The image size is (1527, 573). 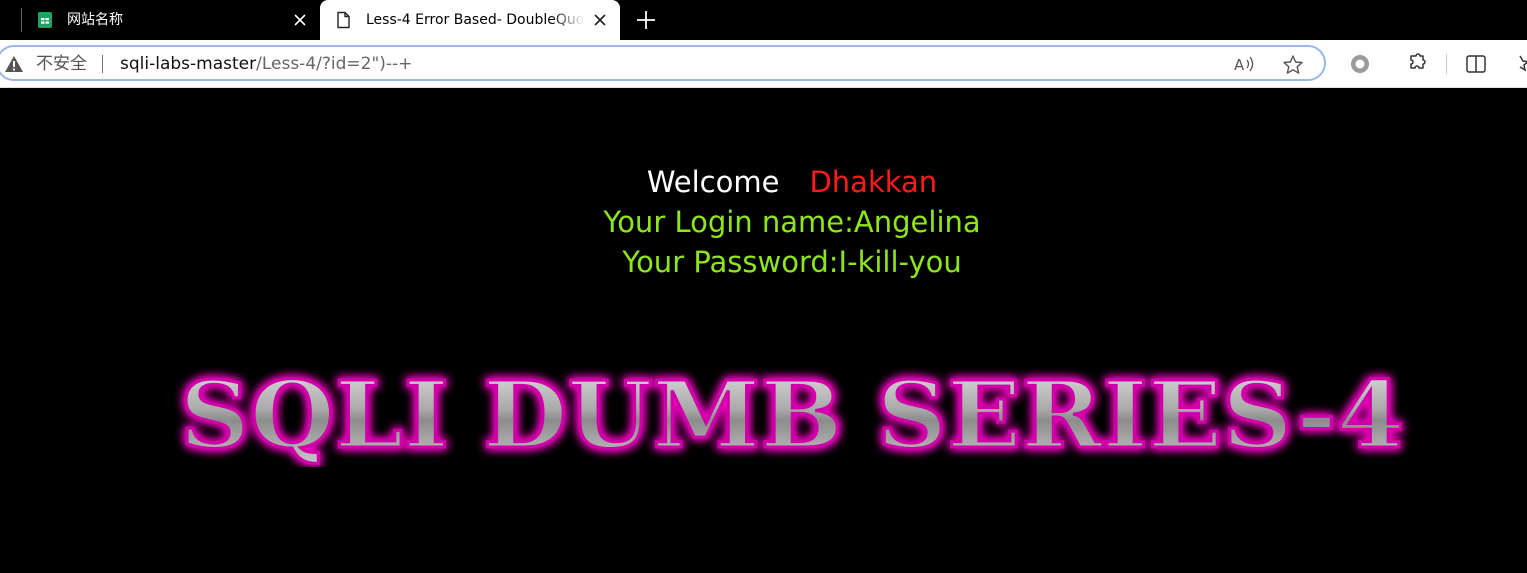 I want to click on welcome-word: Welcome, so click(x=713, y=182).